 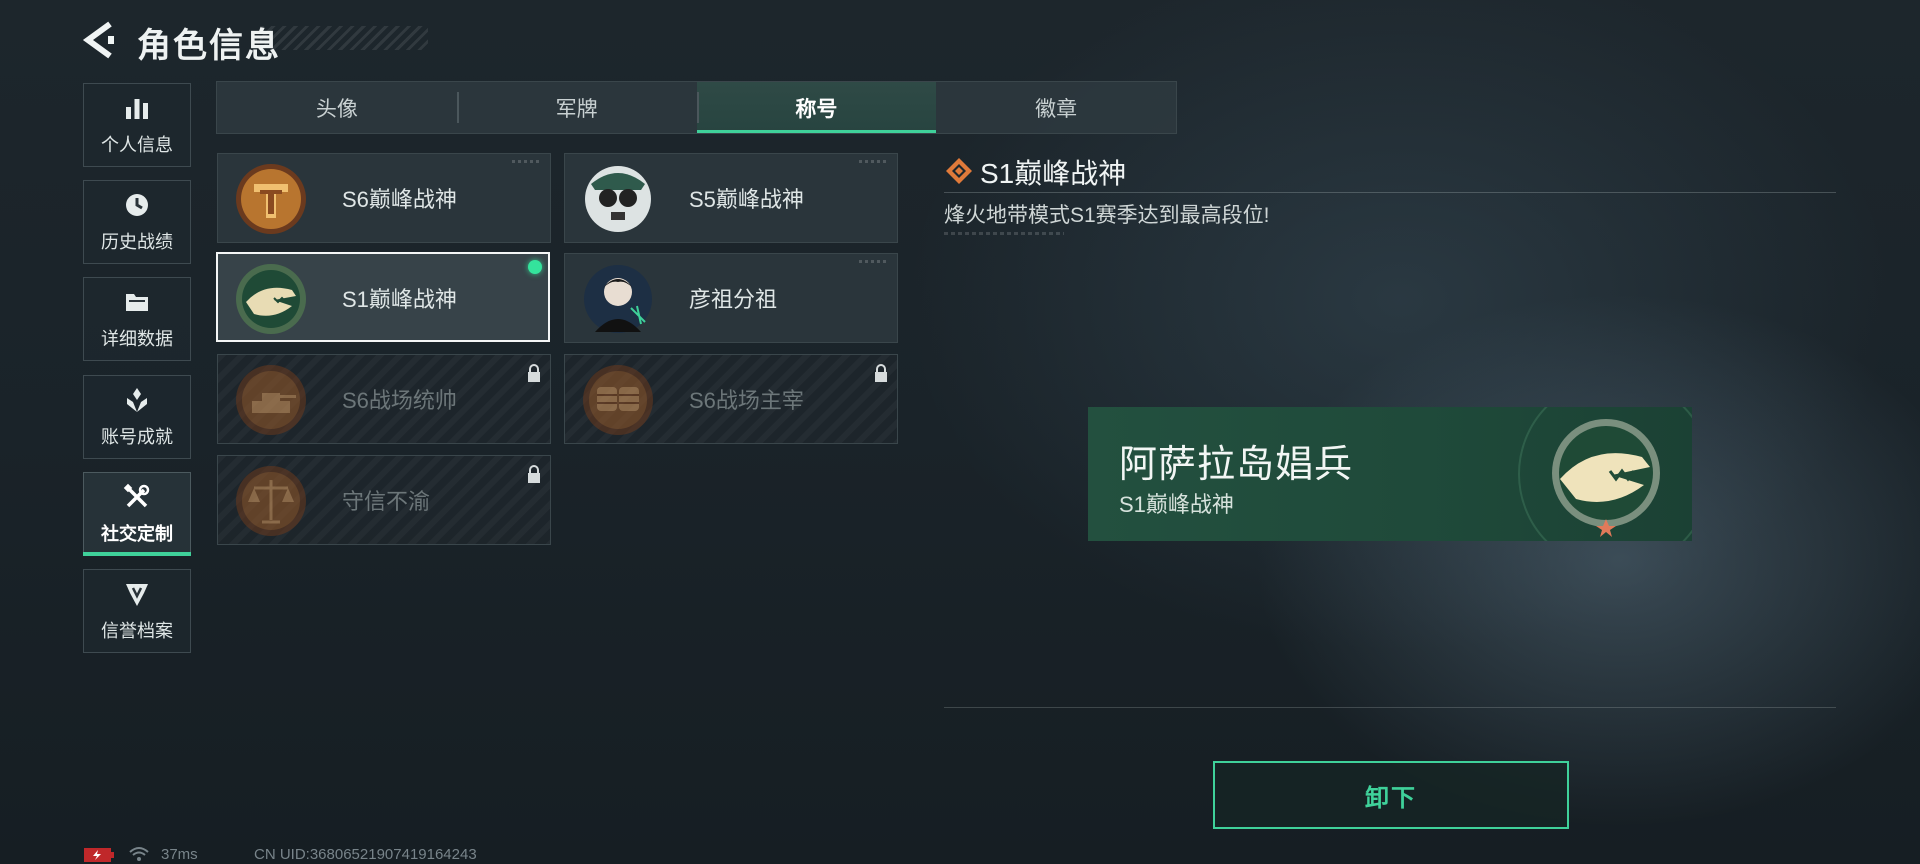 What do you see at coordinates (98, 40) in the screenshot?
I see `back-arrow-icon` at bounding box center [98, 40].